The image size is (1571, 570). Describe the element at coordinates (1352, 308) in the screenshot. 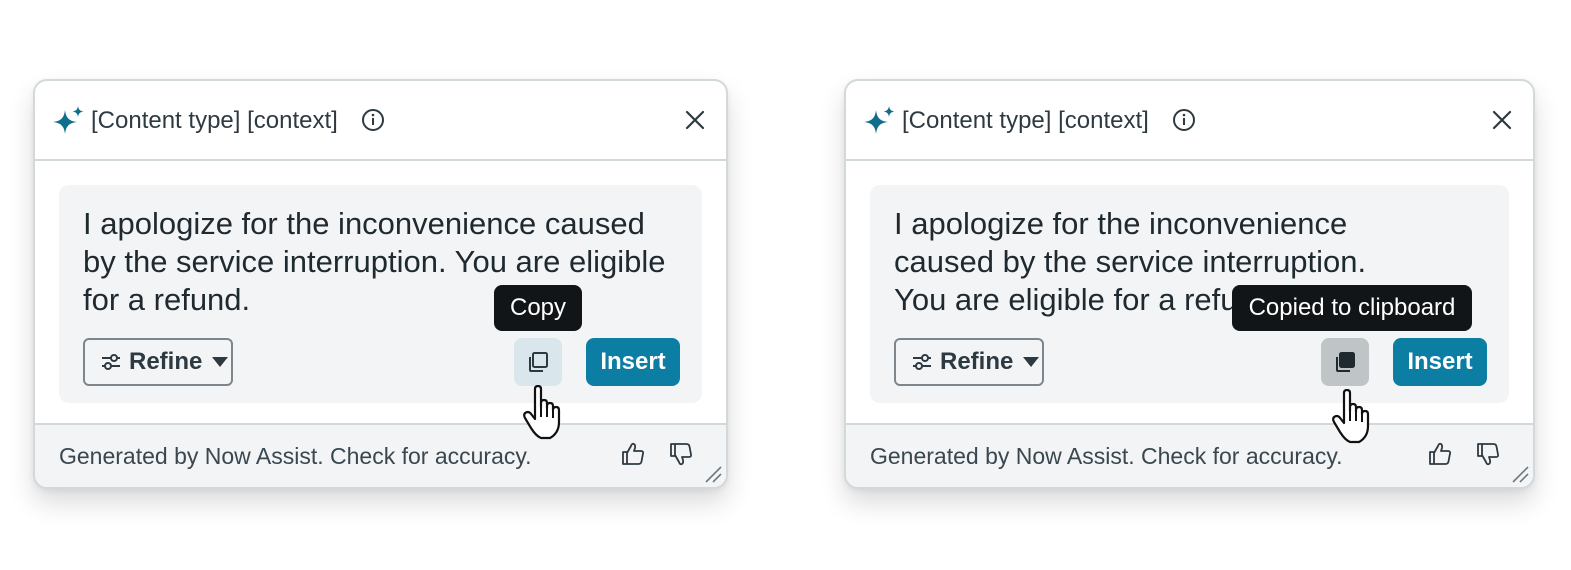

I see `copied-tooltip: Copied to clipboard` at that location.